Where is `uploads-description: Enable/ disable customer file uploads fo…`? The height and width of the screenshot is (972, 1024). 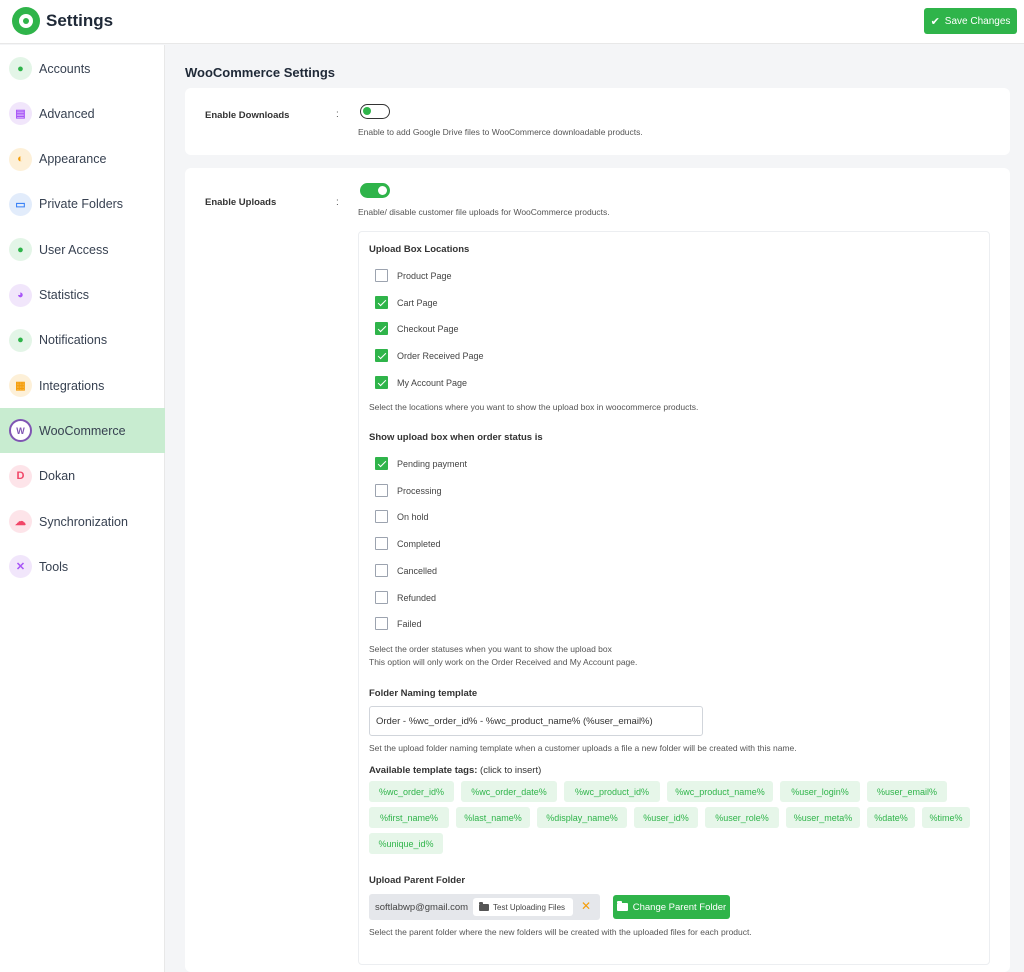
uploads-description: Enable/ disable customer file uploads fo… is located at coordinates (484, 212).